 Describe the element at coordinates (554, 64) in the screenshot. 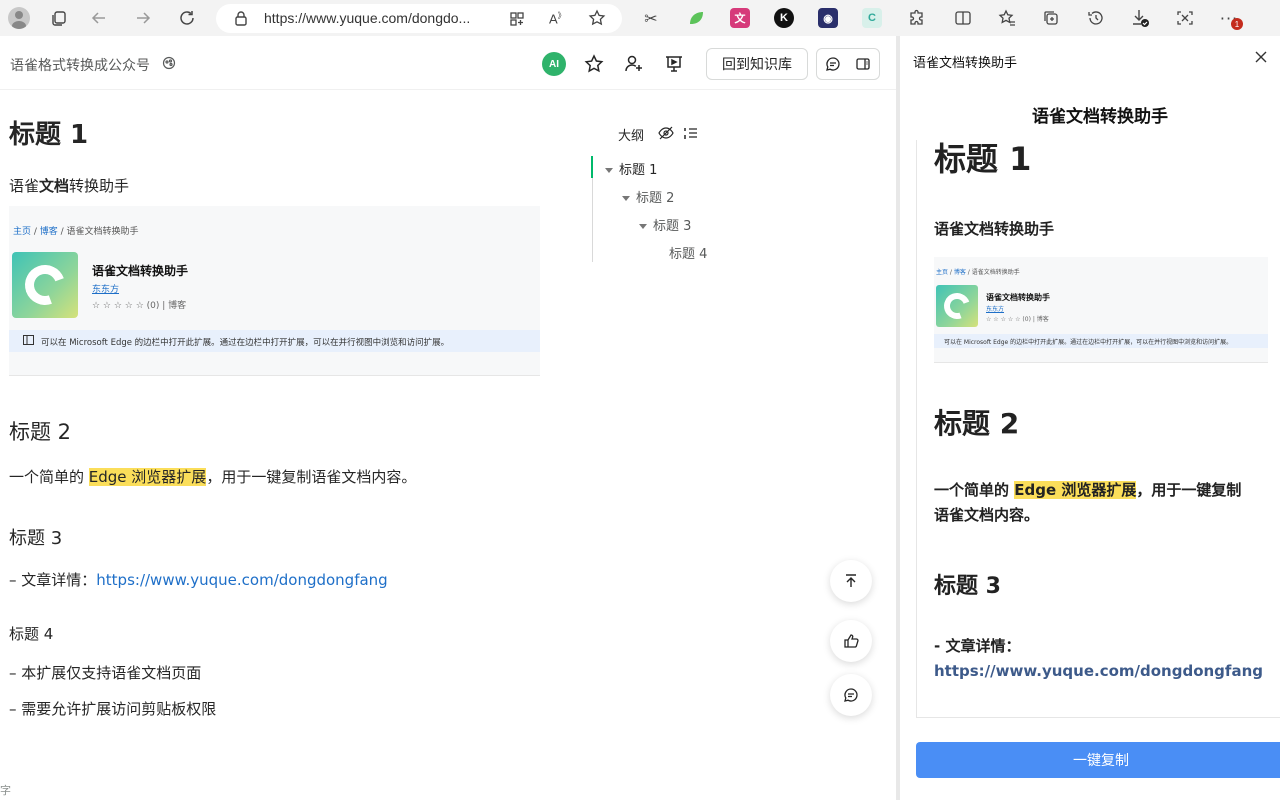

I see `ai-assistant-button: AI` at that location.